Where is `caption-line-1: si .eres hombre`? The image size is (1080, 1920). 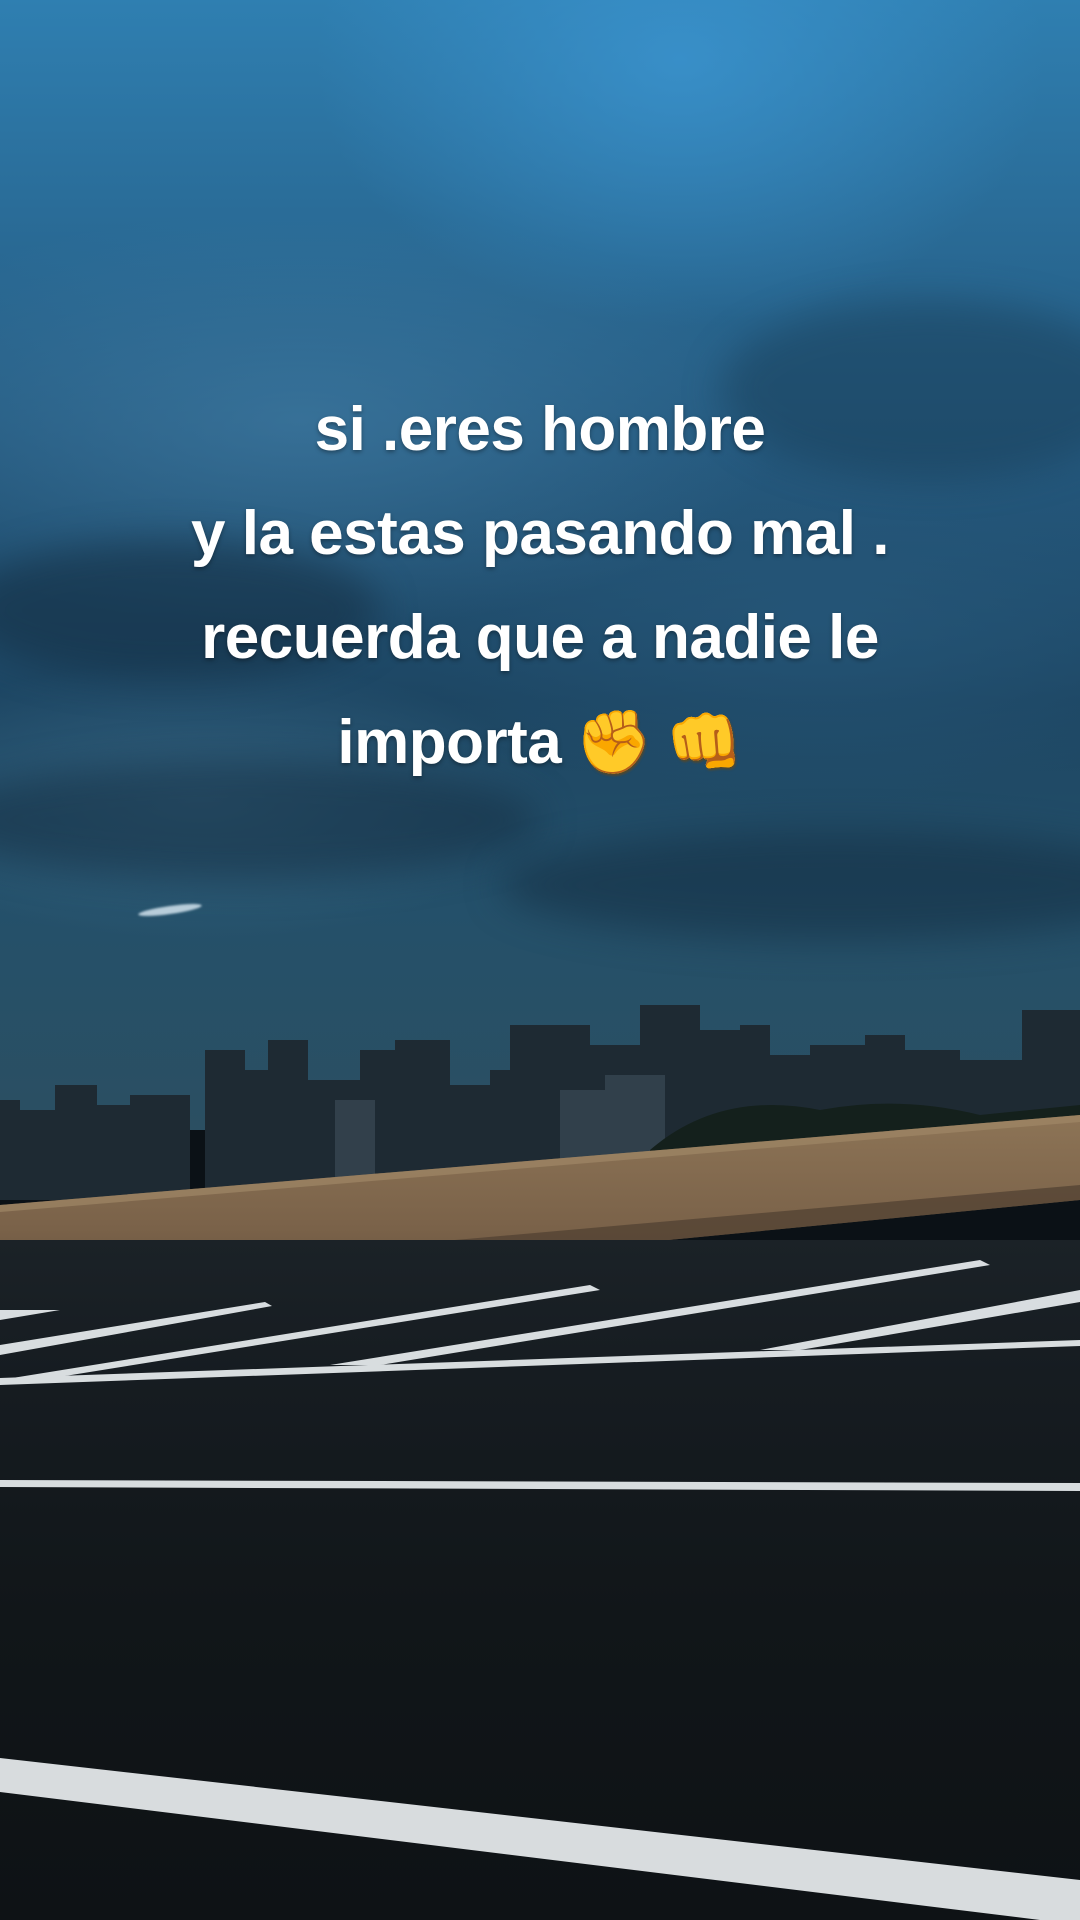 caption-line-1: si .eres hombre is located at coordinates (540, 429).